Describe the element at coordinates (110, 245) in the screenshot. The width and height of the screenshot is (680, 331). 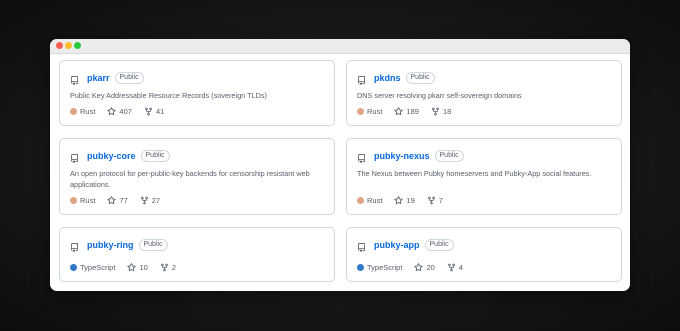
I see `repo-name-link: pubky-ring` at that location.